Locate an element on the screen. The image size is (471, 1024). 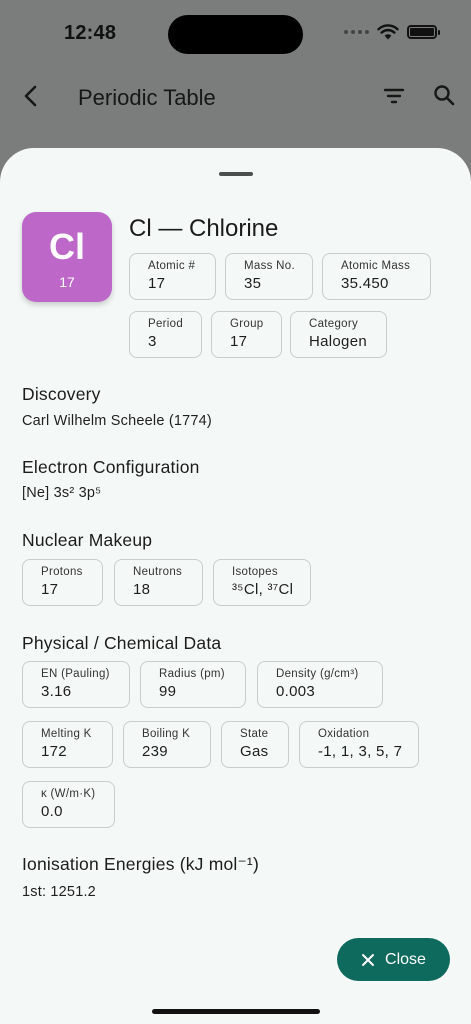
electron-config-text: [Ne] 3s² 3p⁵ is located at coordinates (62, 493).